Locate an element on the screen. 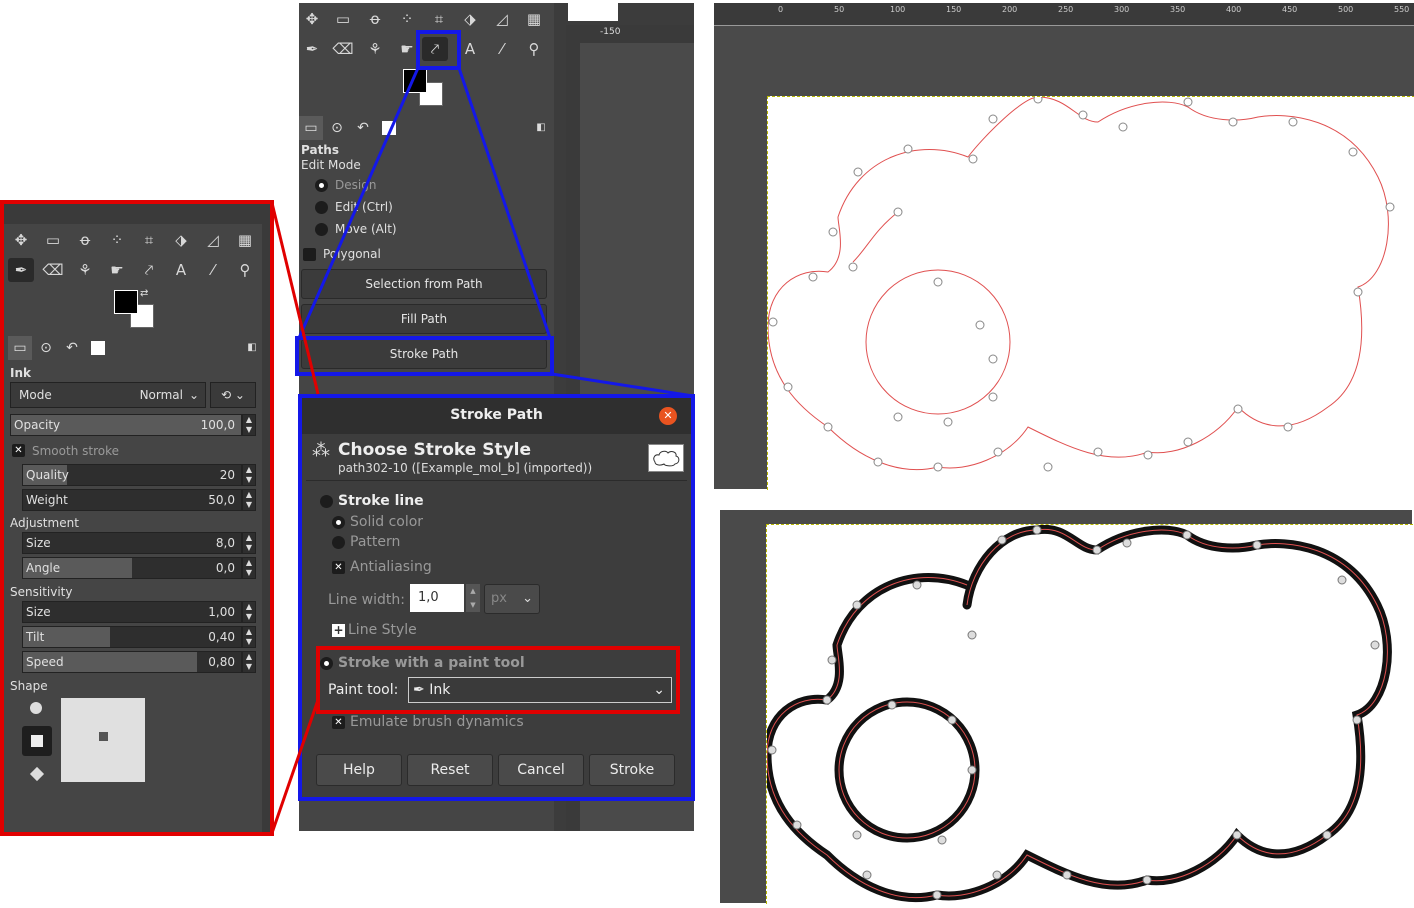 The image size is (1414, 908). ruler-tick: 50 is located at coordinates (839, 9).